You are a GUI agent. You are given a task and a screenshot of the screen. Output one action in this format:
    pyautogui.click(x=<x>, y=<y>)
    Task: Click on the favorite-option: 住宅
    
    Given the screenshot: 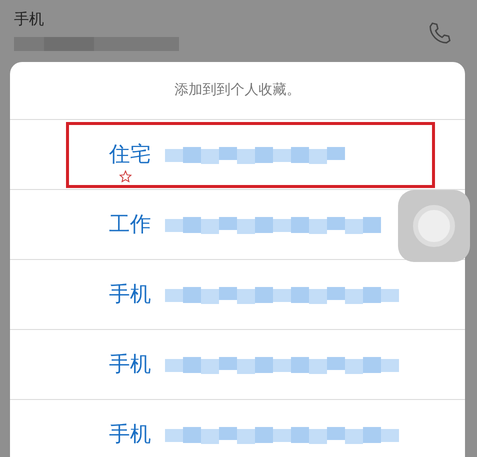 What is the action you would take?
    pyautogui.click(x=250, y=155)
    